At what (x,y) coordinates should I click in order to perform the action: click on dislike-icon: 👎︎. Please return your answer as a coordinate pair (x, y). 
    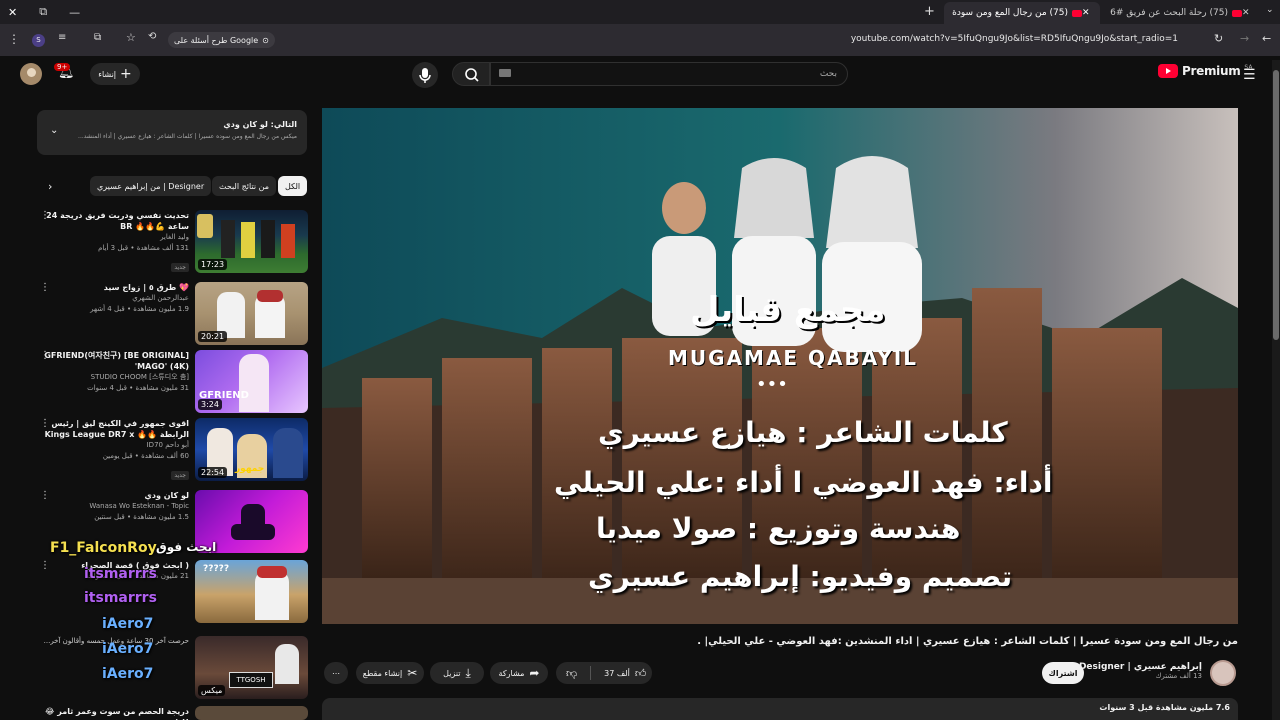
    Looking at the image, I should click on (571, 673).